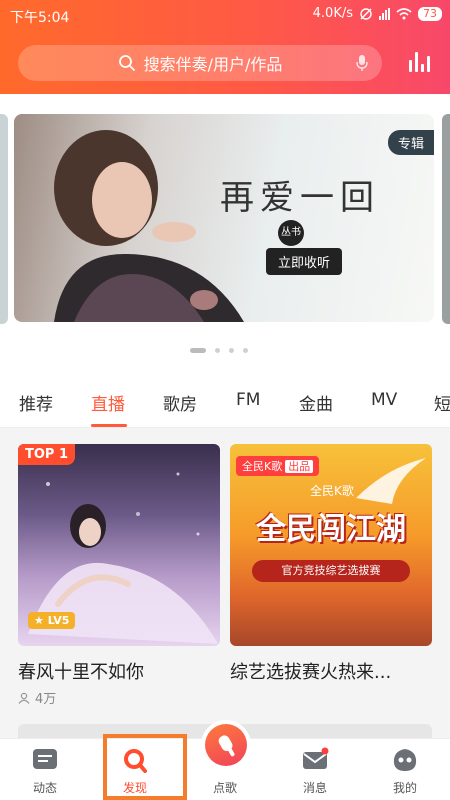  What do you see at coordinates (331, 571) in the screenshot?
I see `poster-subtitle: 官方竞技综艺选拔赛` at bounding box center [331, 571].